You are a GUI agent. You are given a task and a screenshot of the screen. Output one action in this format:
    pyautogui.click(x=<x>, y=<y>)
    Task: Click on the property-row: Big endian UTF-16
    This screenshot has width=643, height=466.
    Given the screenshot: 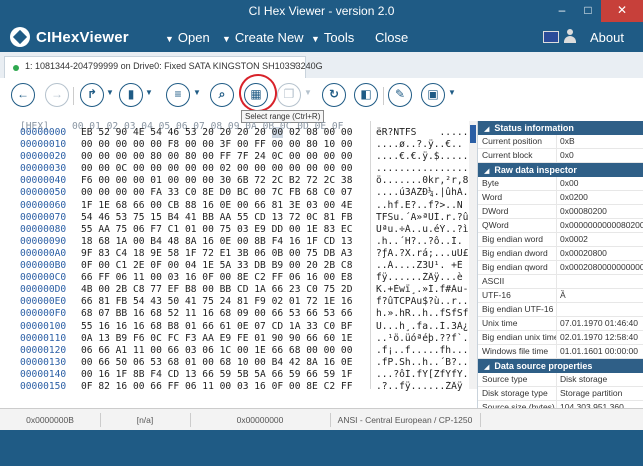 What is the action you would take?
    pyautogui.click(x=560, y=310)
    